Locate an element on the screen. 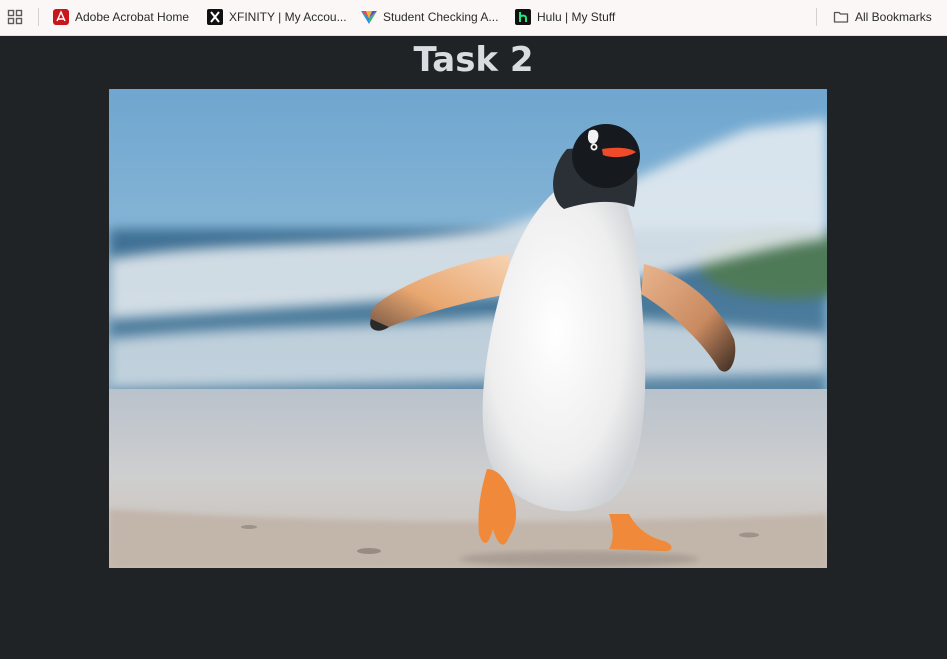 The width and height of the screenshot is (947, 659). folder-icon is located at coordinates (841, 17).